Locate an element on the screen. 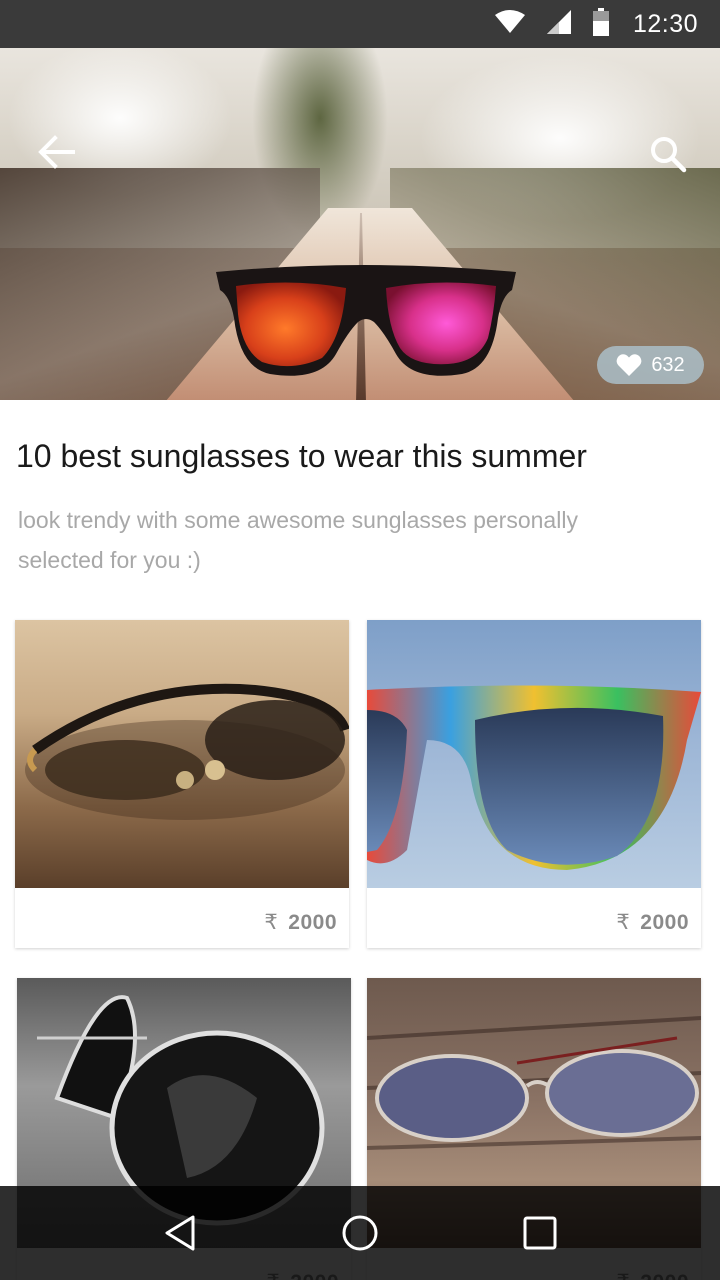 The height and width of the screenshot is (1280, 720). like-button: 632 is located at coordinates (650, 365).